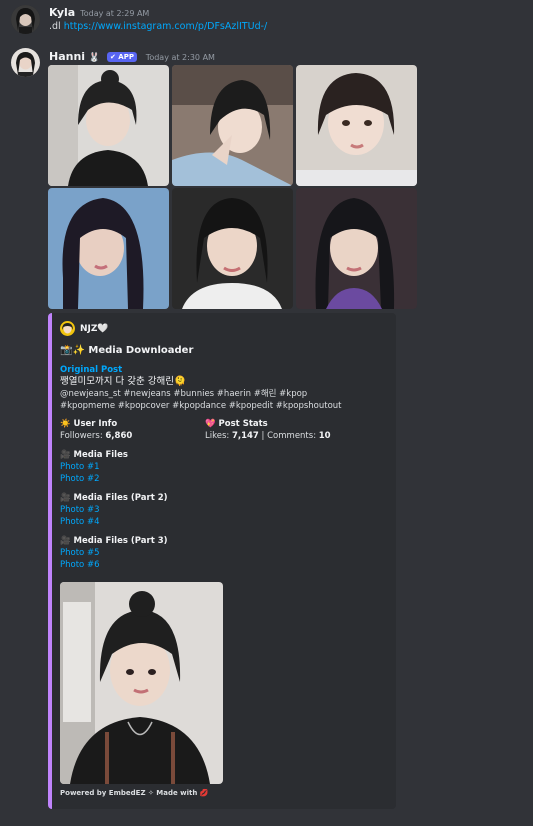  I want to click on media-group-title: 🎥 Media Files (Part 3), so click(114, 541).